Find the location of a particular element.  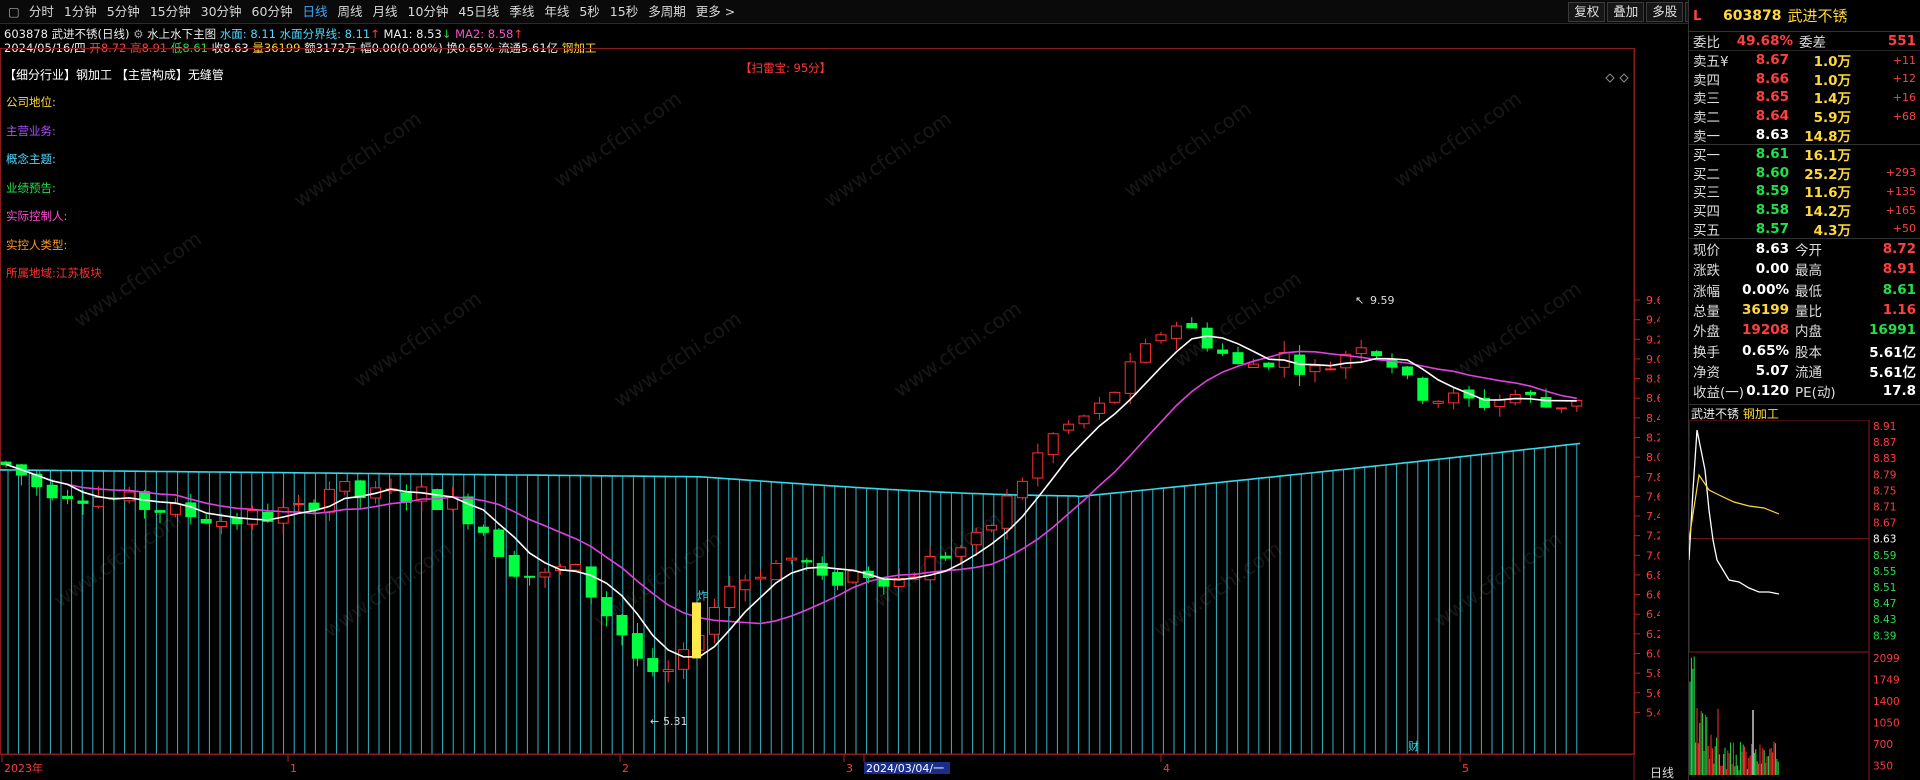

period-tab: 45日线 is located at coordinates (478, 12).